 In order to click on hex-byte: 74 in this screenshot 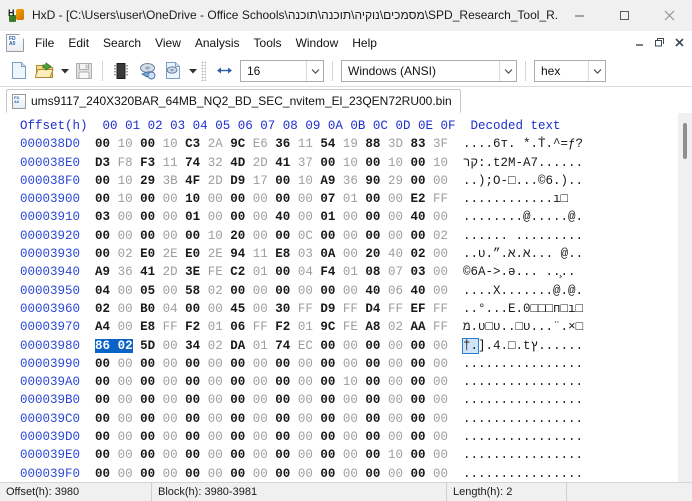, I will do `click(192, 163)`.